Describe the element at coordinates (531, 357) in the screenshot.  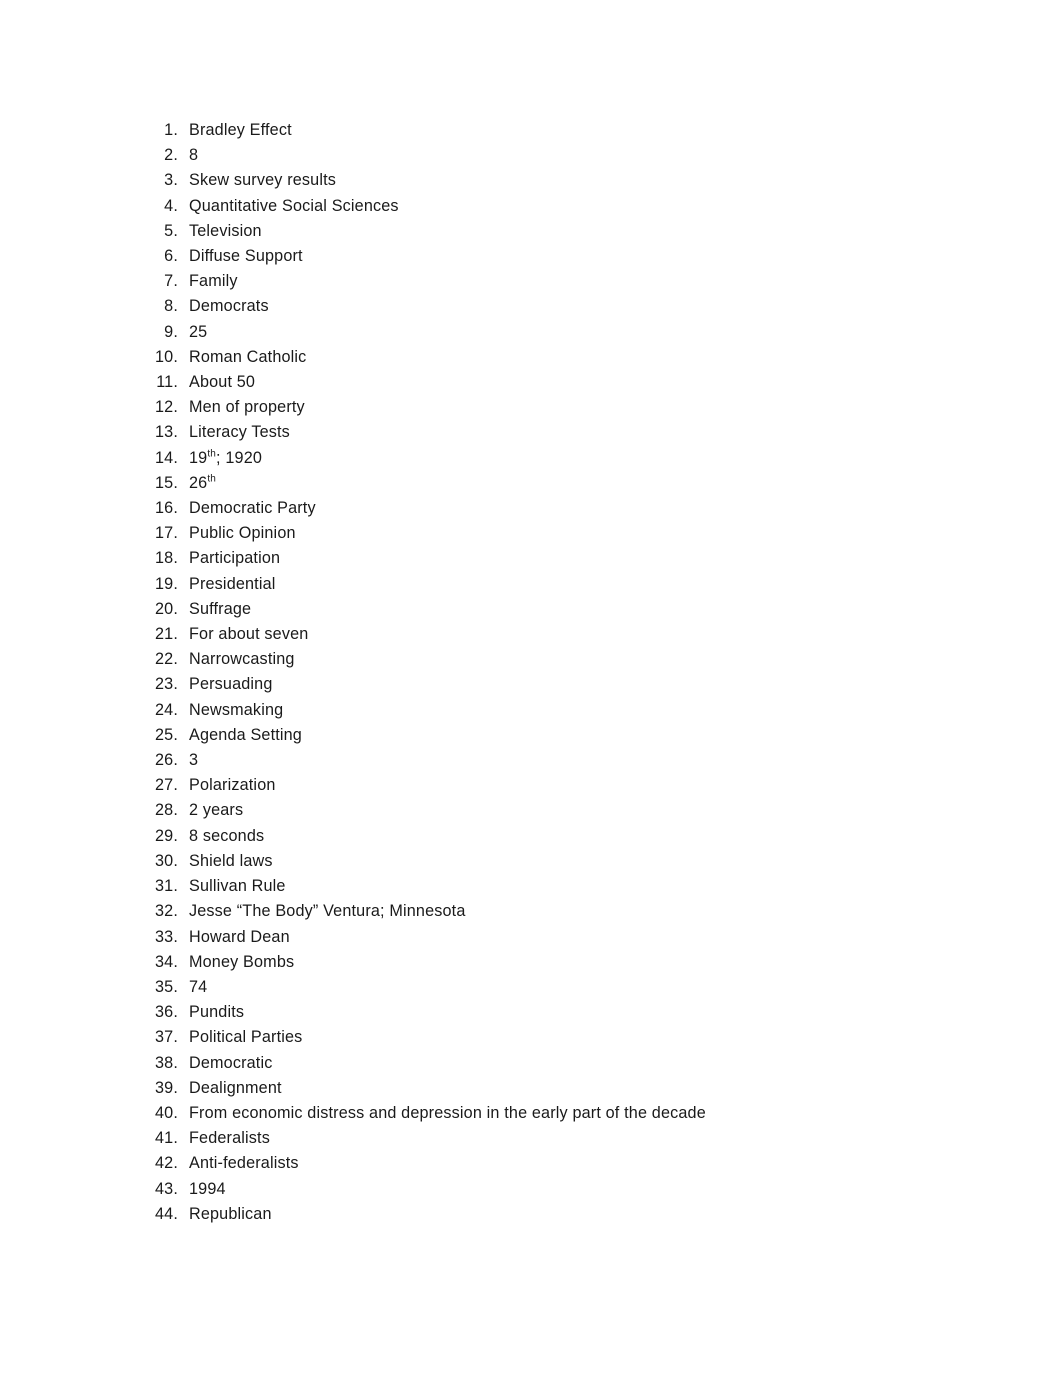
I see `list-item: 10. Roman Catholic` at that location.